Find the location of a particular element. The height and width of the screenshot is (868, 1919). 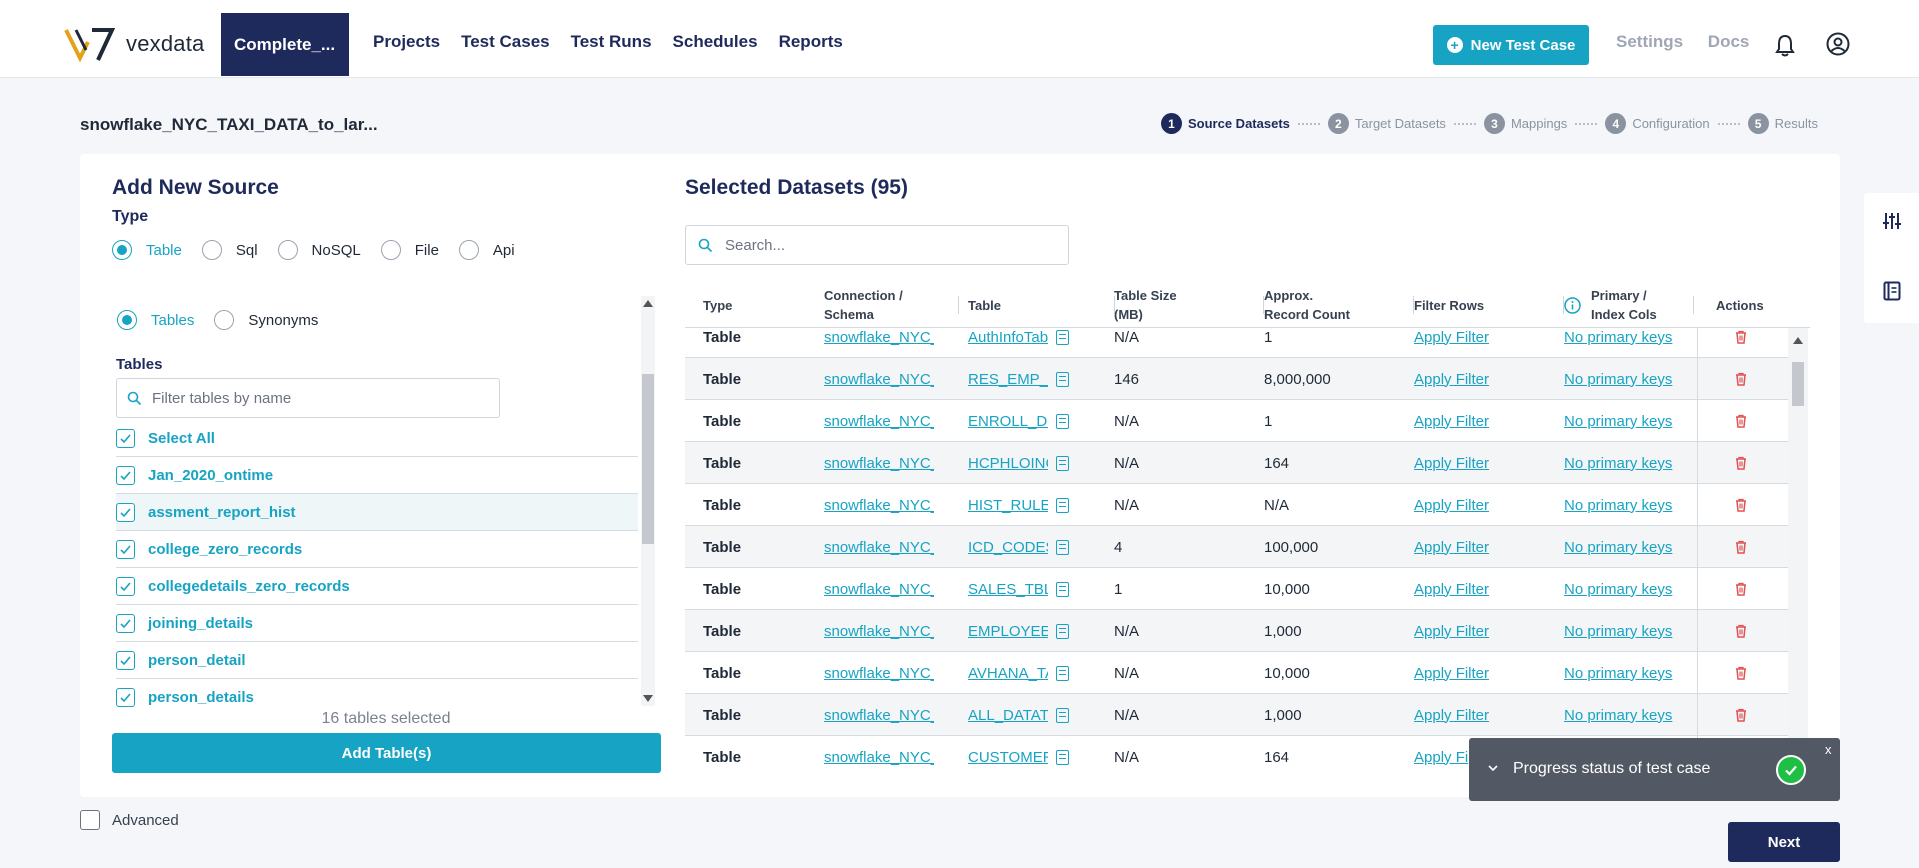

table-name-link: AuthInfoTab is located at coordinates (1008, 337).